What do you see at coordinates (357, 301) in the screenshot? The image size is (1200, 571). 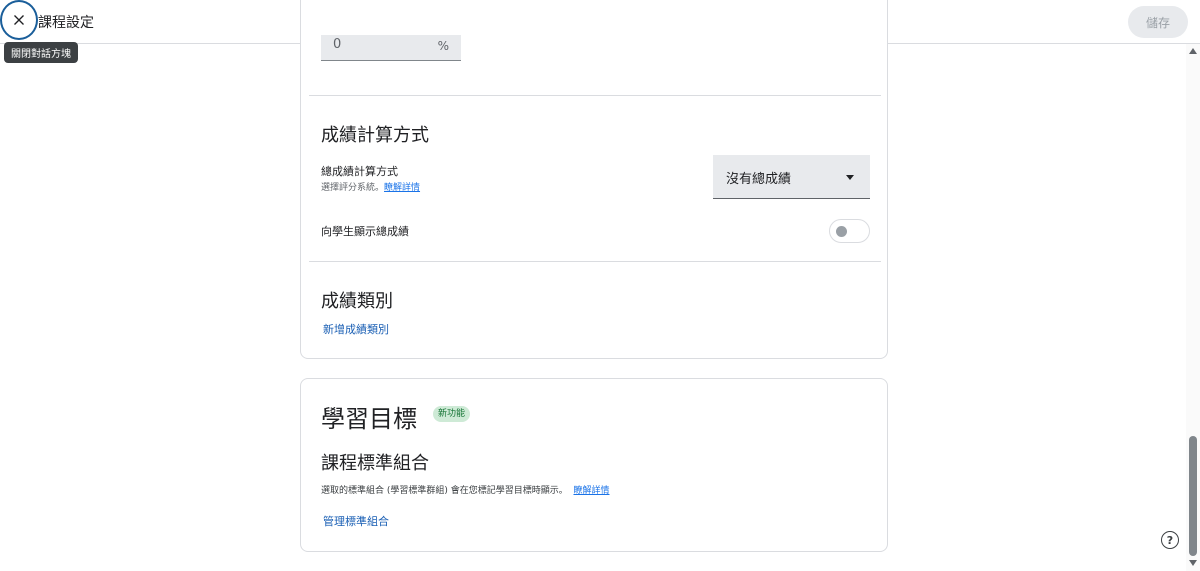 I see `grade-categories-title: 成績類別` at bounding box center [357, 301].